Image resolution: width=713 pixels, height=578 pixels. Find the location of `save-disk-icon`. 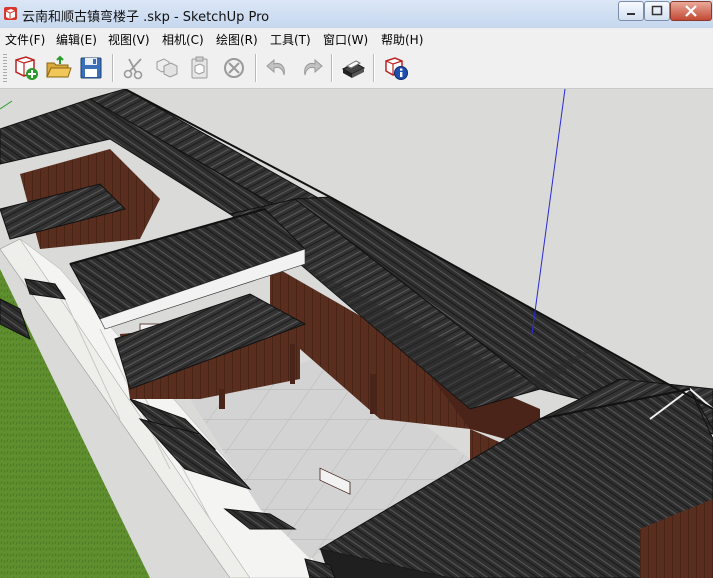

save-disk-icon is located at coordinates (91, 68).